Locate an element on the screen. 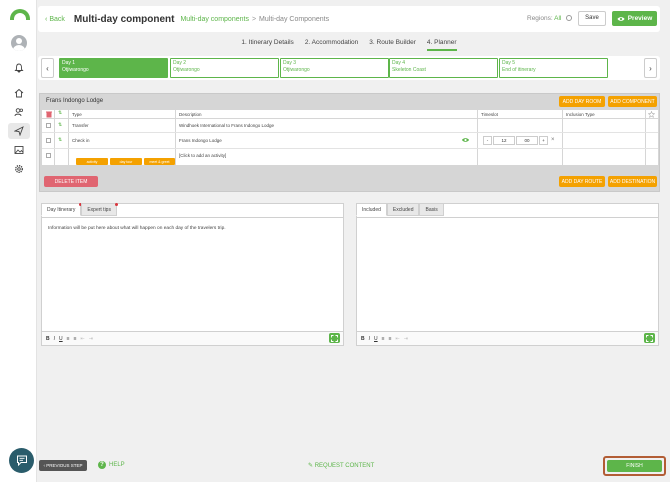 The image size is (670, 482). finish-highlight: FINISH is located at coordinates (634, 466).